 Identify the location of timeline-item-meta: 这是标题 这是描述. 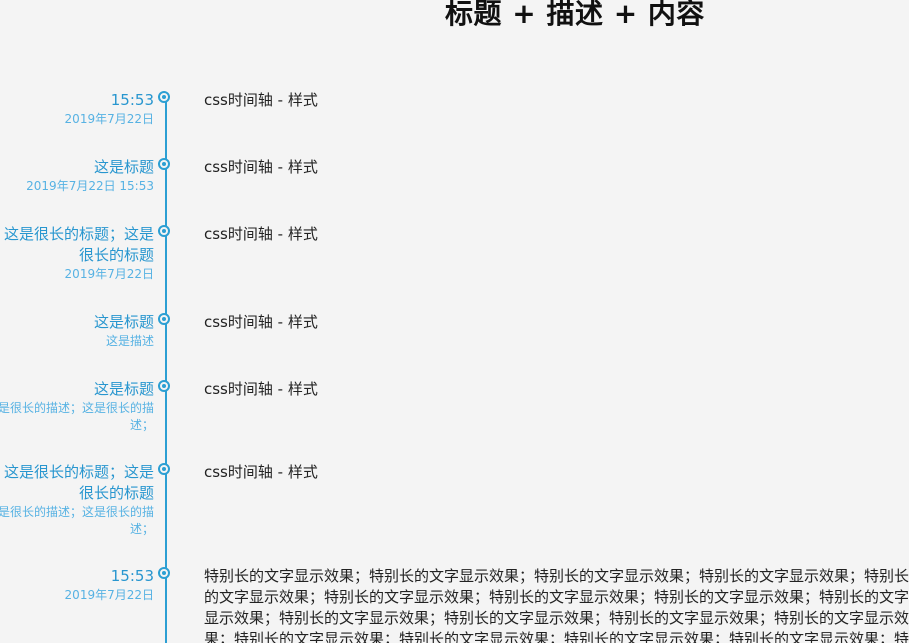
(124, 331).